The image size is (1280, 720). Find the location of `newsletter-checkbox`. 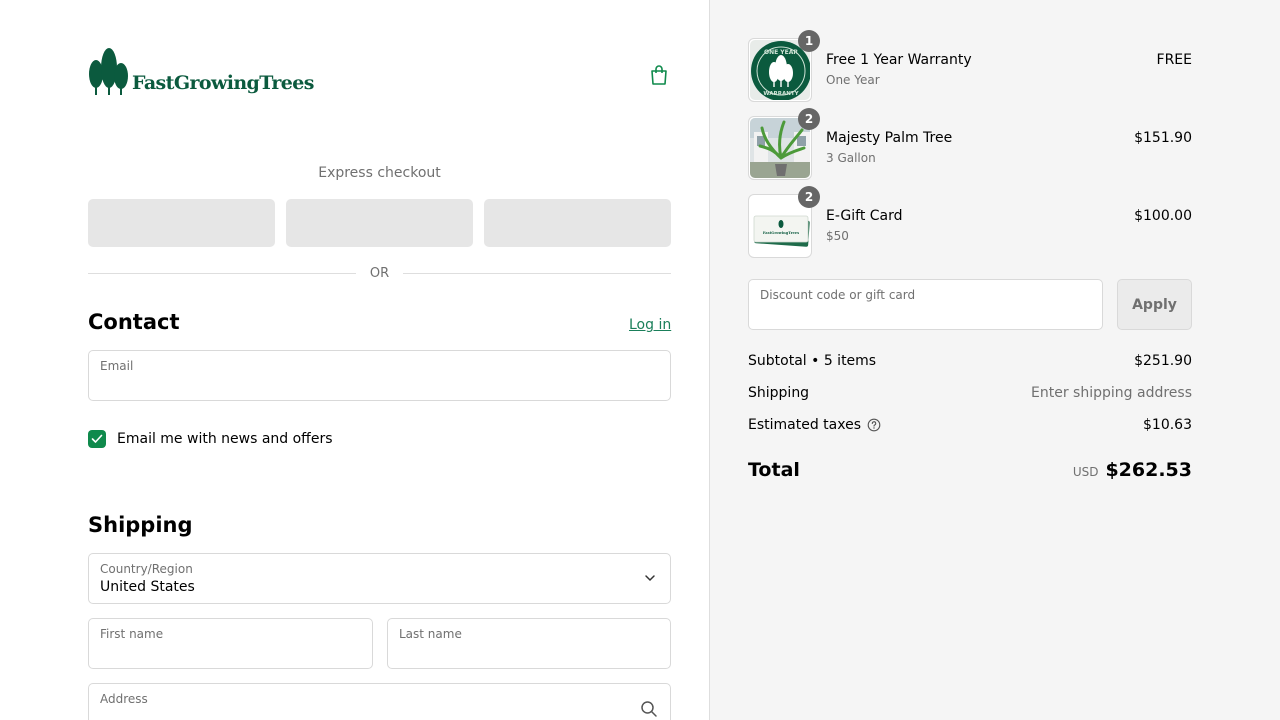

newsletter-checkbox is located at coordinates (97, 439).